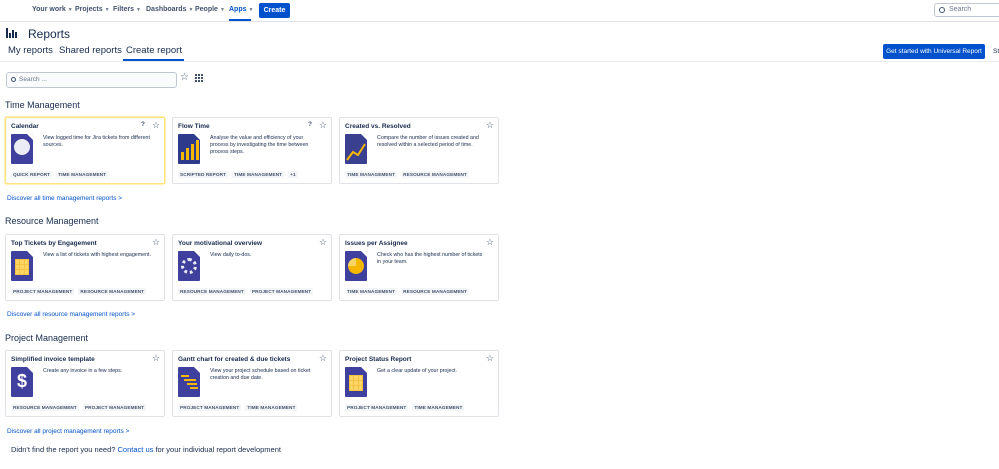 The width and height of the screenshot is (999, 469). Describe the element at coordinates (234, 359) in the screenshot. I see `card-title: Gantt chart for created & due tickets` at that location.